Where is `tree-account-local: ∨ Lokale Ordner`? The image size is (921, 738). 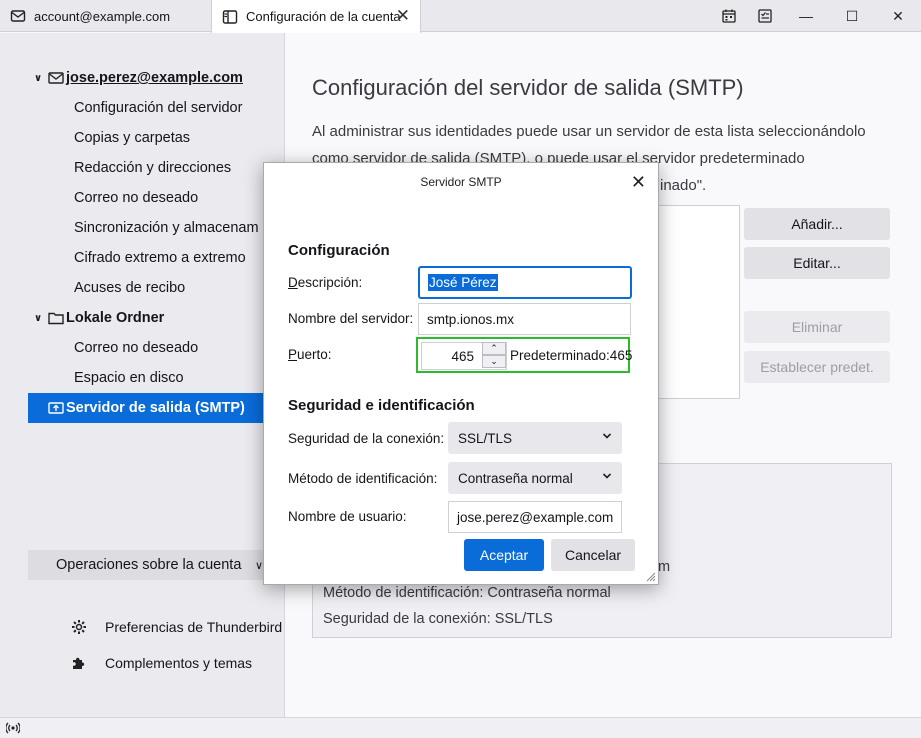 tree-account-local: ∨ Lokale Ordner is located at coordinates (156, 318).